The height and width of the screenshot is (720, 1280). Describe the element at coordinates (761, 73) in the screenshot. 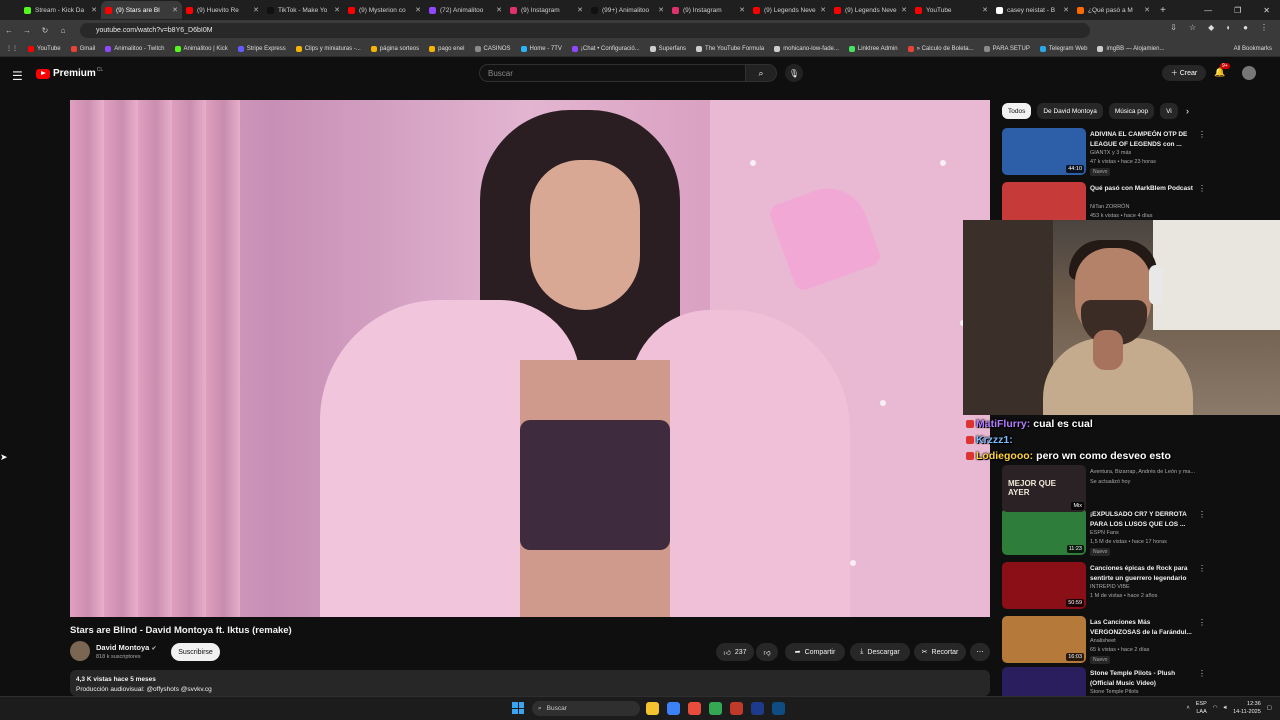

I see `search-button: ⌕` at that location.